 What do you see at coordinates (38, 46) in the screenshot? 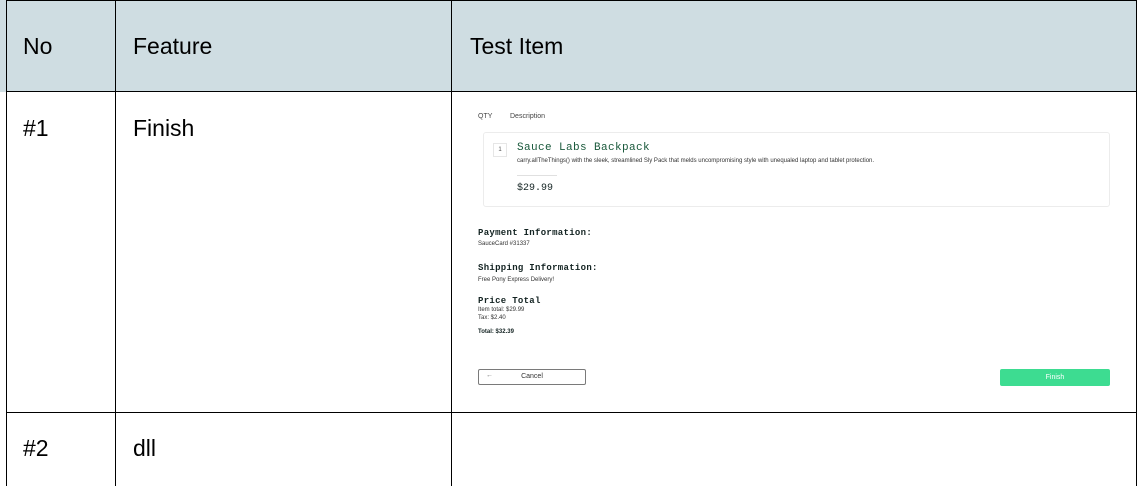
I see `header-no: No` at bounding box center [38, 46].